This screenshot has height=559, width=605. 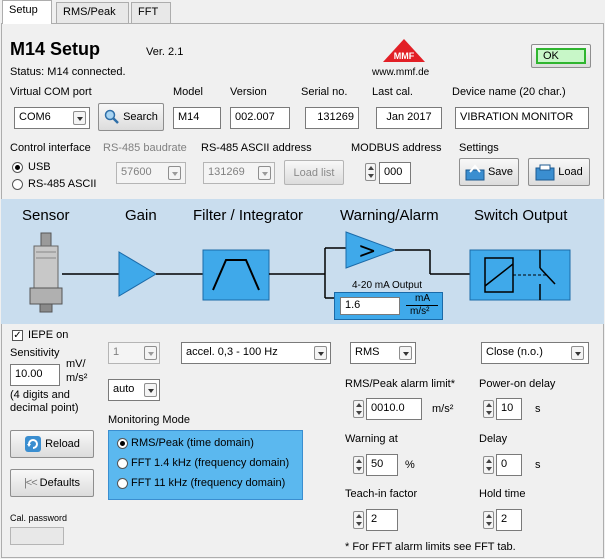 What do you see at coordinates (509, 465) in the screenshot?
I see `delay-input: 0` at bounding box center [509, 465].